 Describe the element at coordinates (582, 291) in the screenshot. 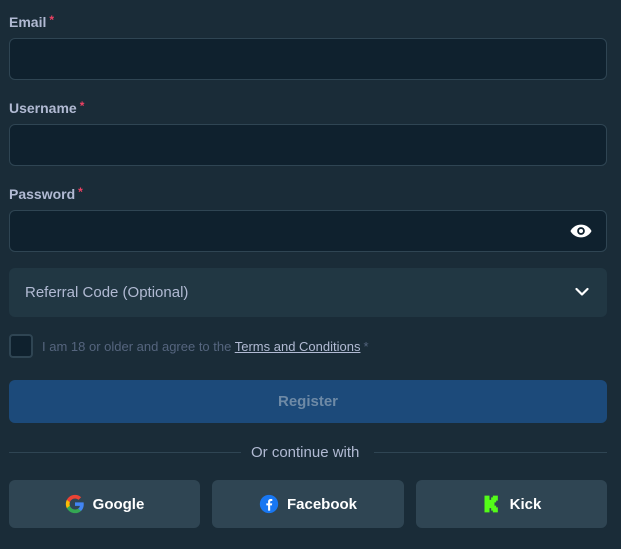

I see `chevron-down-icon` at that location.